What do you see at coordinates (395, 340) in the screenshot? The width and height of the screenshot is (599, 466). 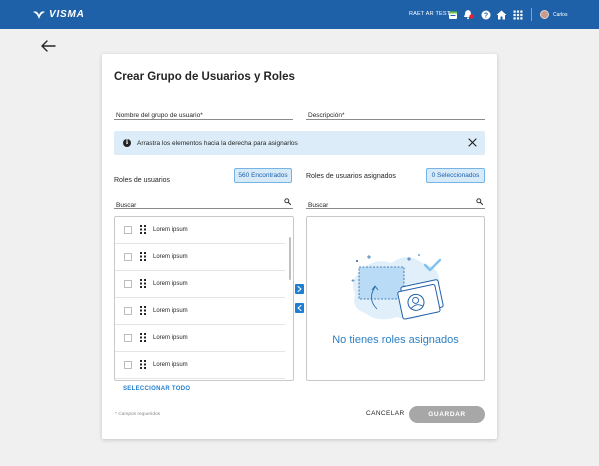 I see `empty-state-text: No tienes roles asignados` at bounding box center [395, 340].